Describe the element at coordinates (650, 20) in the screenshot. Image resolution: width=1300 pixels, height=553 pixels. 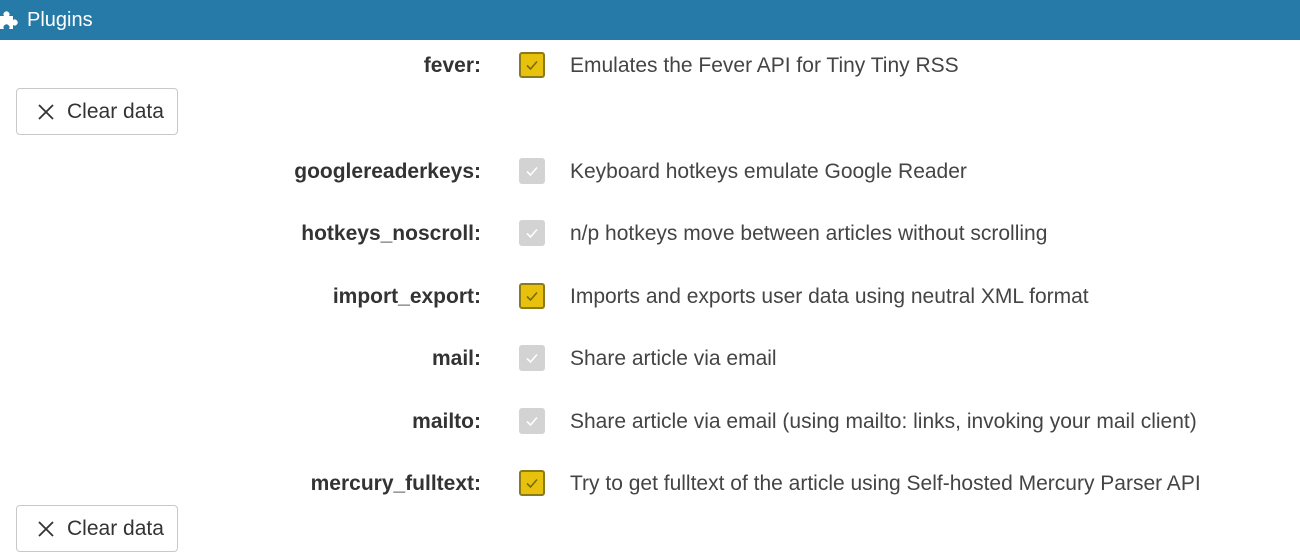
I see `plugins-header: Plugins` at that location.